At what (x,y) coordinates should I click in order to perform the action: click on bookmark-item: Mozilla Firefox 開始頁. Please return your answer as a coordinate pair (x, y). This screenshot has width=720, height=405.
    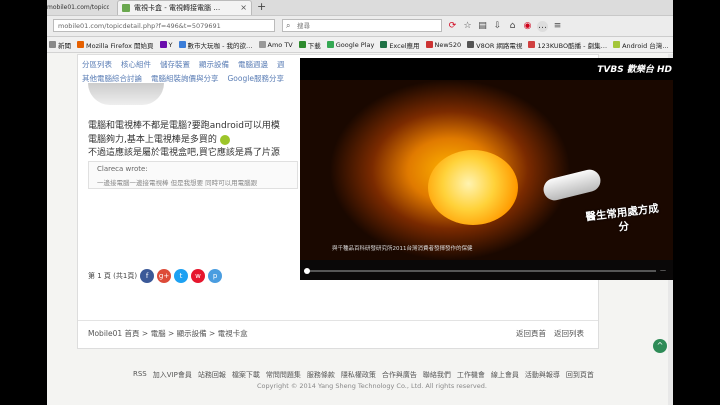
    Looking at the image, I should click on (115, 45).